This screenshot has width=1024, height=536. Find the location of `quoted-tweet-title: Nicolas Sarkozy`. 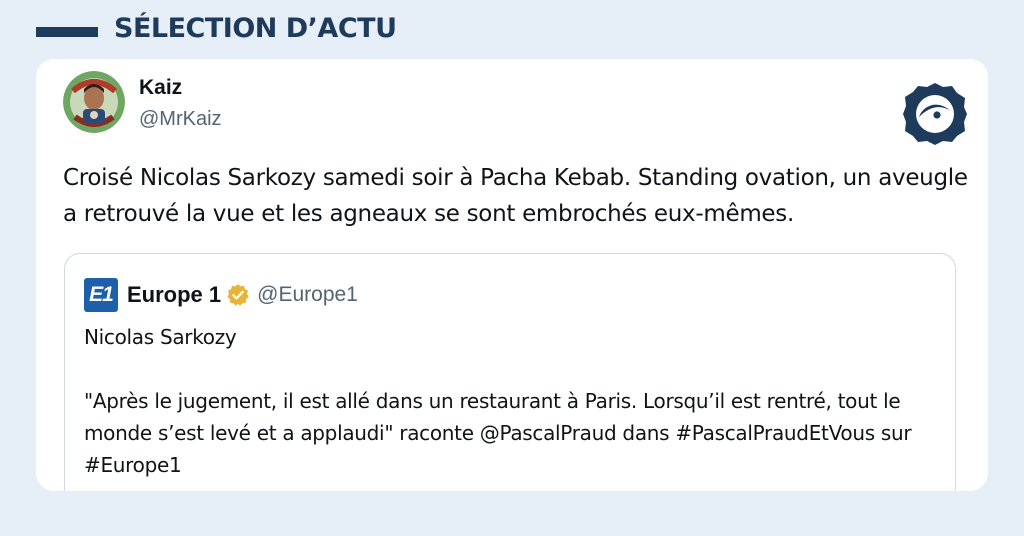

quoted-tweet-title: Nicolas Sarkozy is located at coordinates (160, 337).